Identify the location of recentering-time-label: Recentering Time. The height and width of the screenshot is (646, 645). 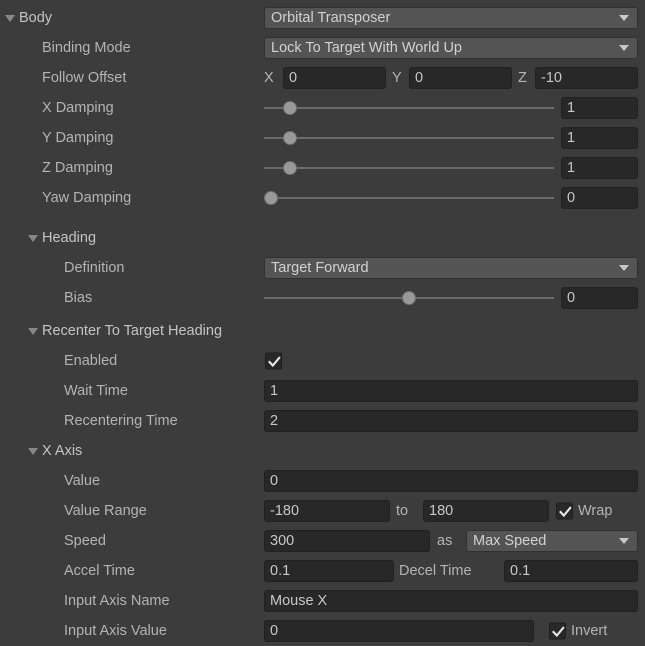
(121, 421).